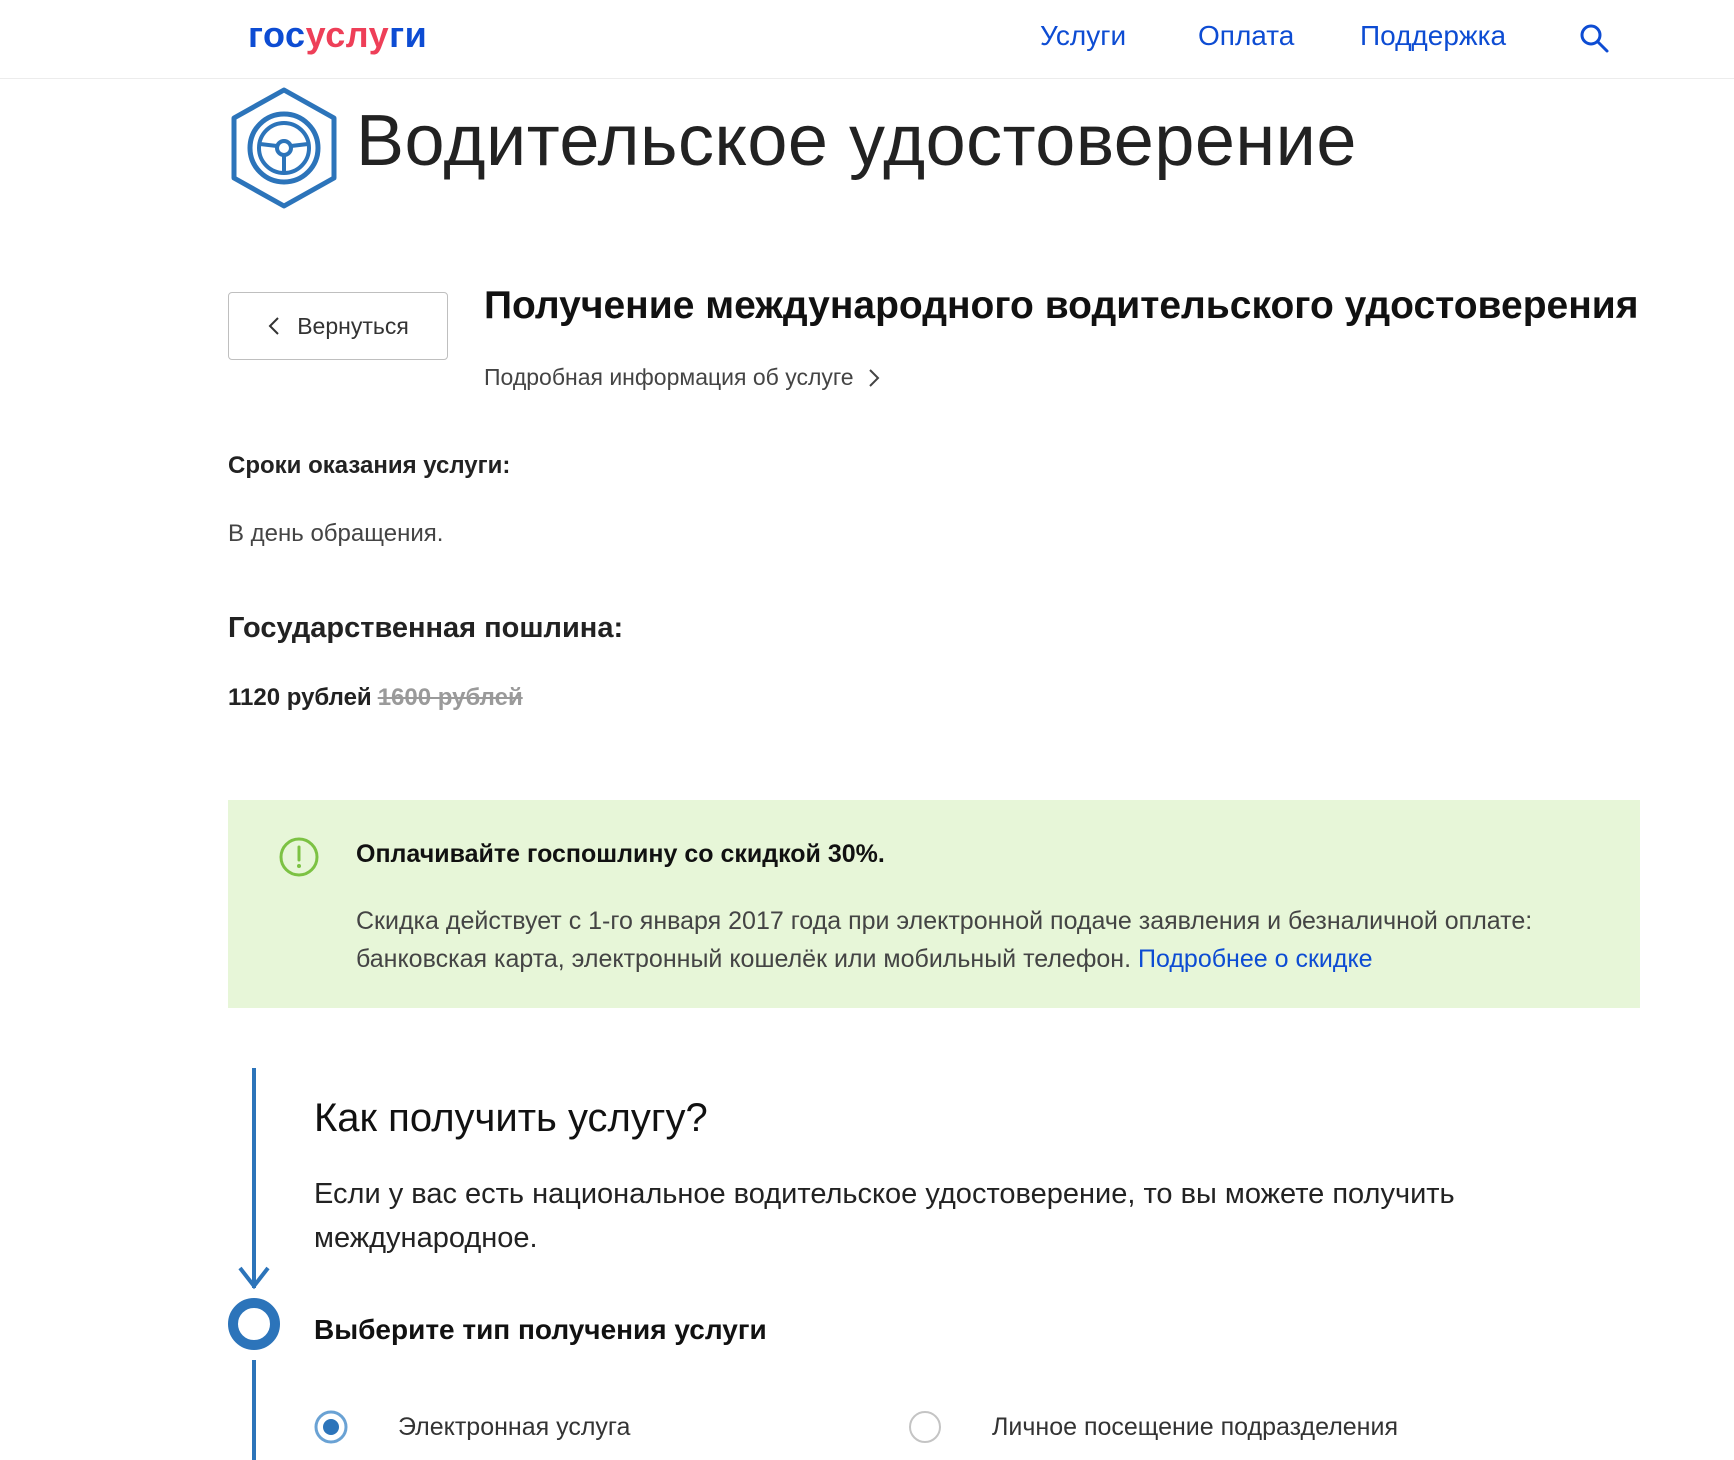 The width and height of the screenshot is (1734, 1460). What do you see at coordinates (450, 697) in the screenshot?
I see `fee-old-price: 1600 рублей` at bounding box center [450, 697].